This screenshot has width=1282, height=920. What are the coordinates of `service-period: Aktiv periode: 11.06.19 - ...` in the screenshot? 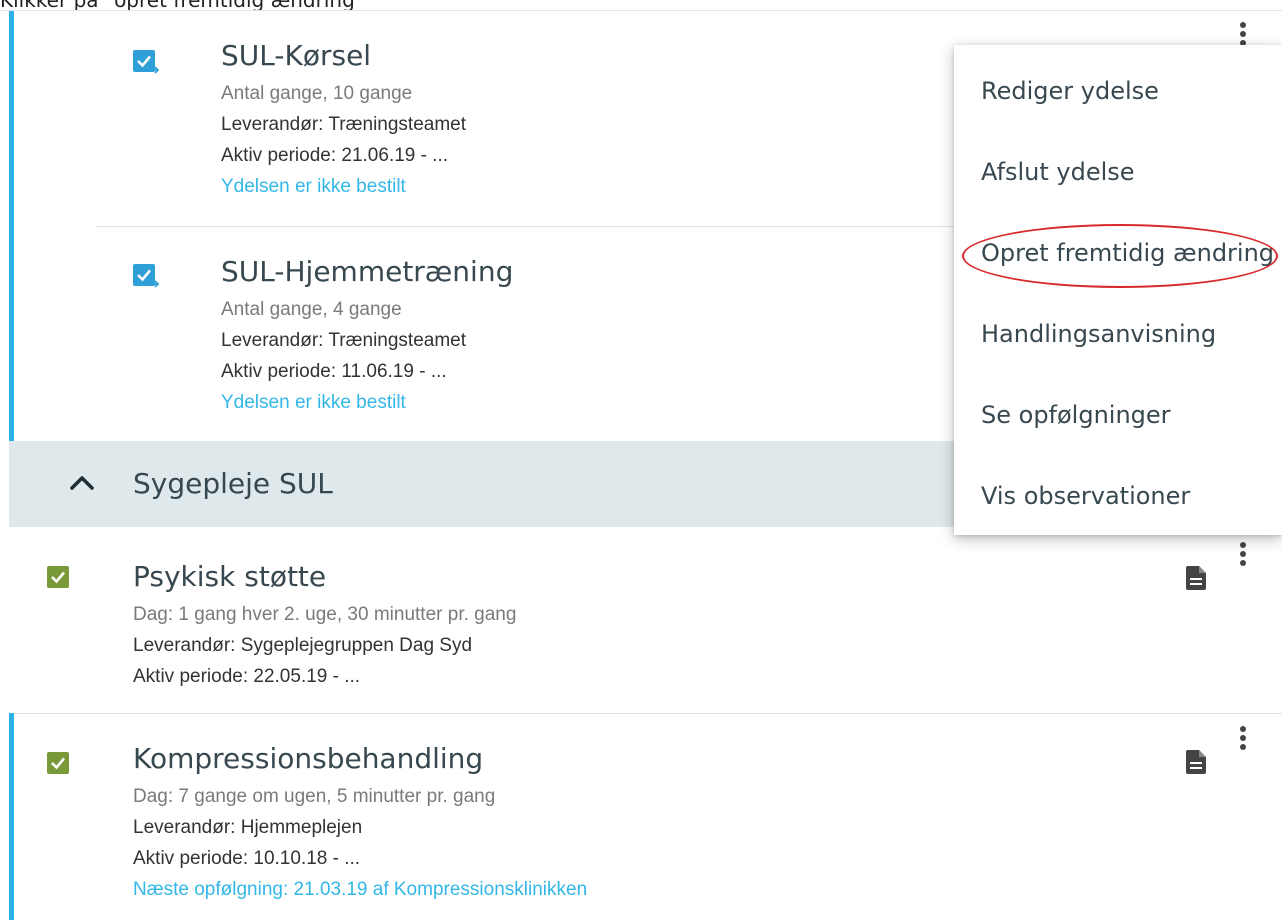 It's located at (334, 371).